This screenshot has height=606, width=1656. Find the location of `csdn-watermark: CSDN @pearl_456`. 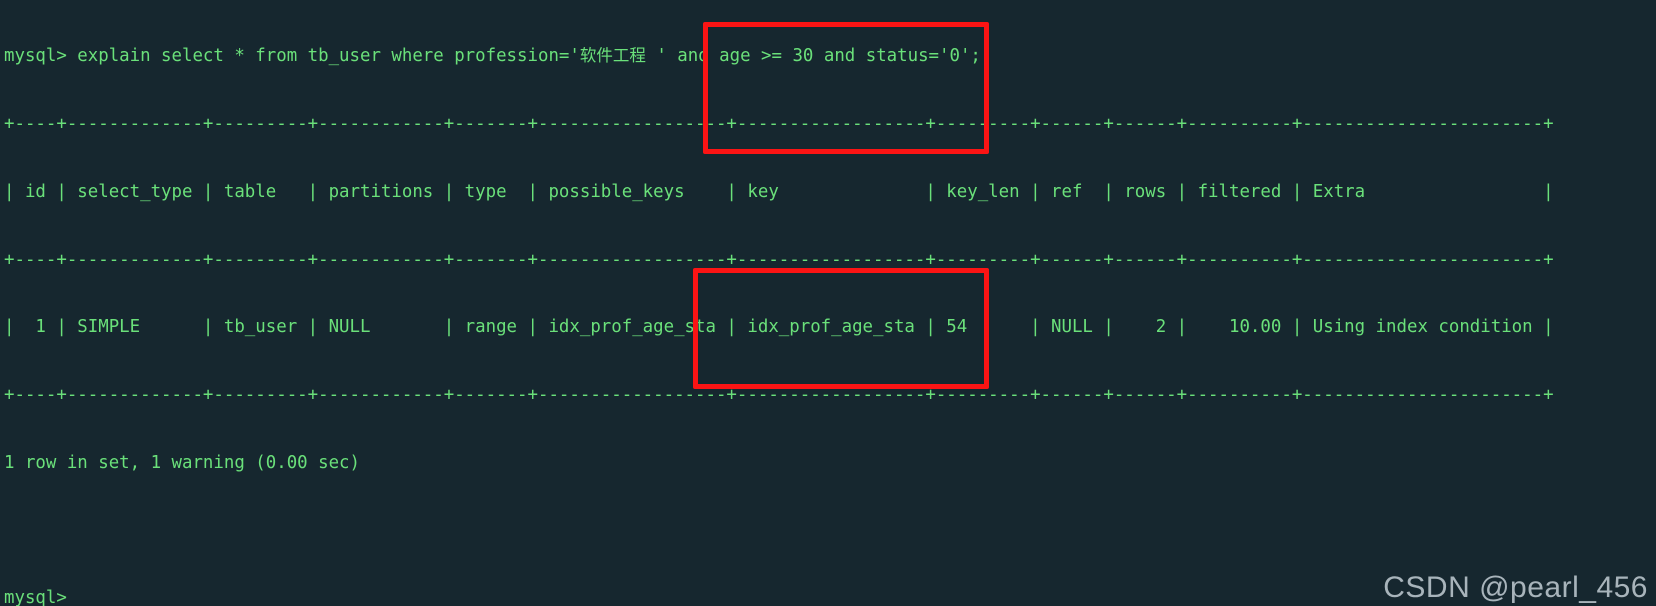

csdn-watermark: CSDN @pearl_456 is located at coordinates (1515, 588).